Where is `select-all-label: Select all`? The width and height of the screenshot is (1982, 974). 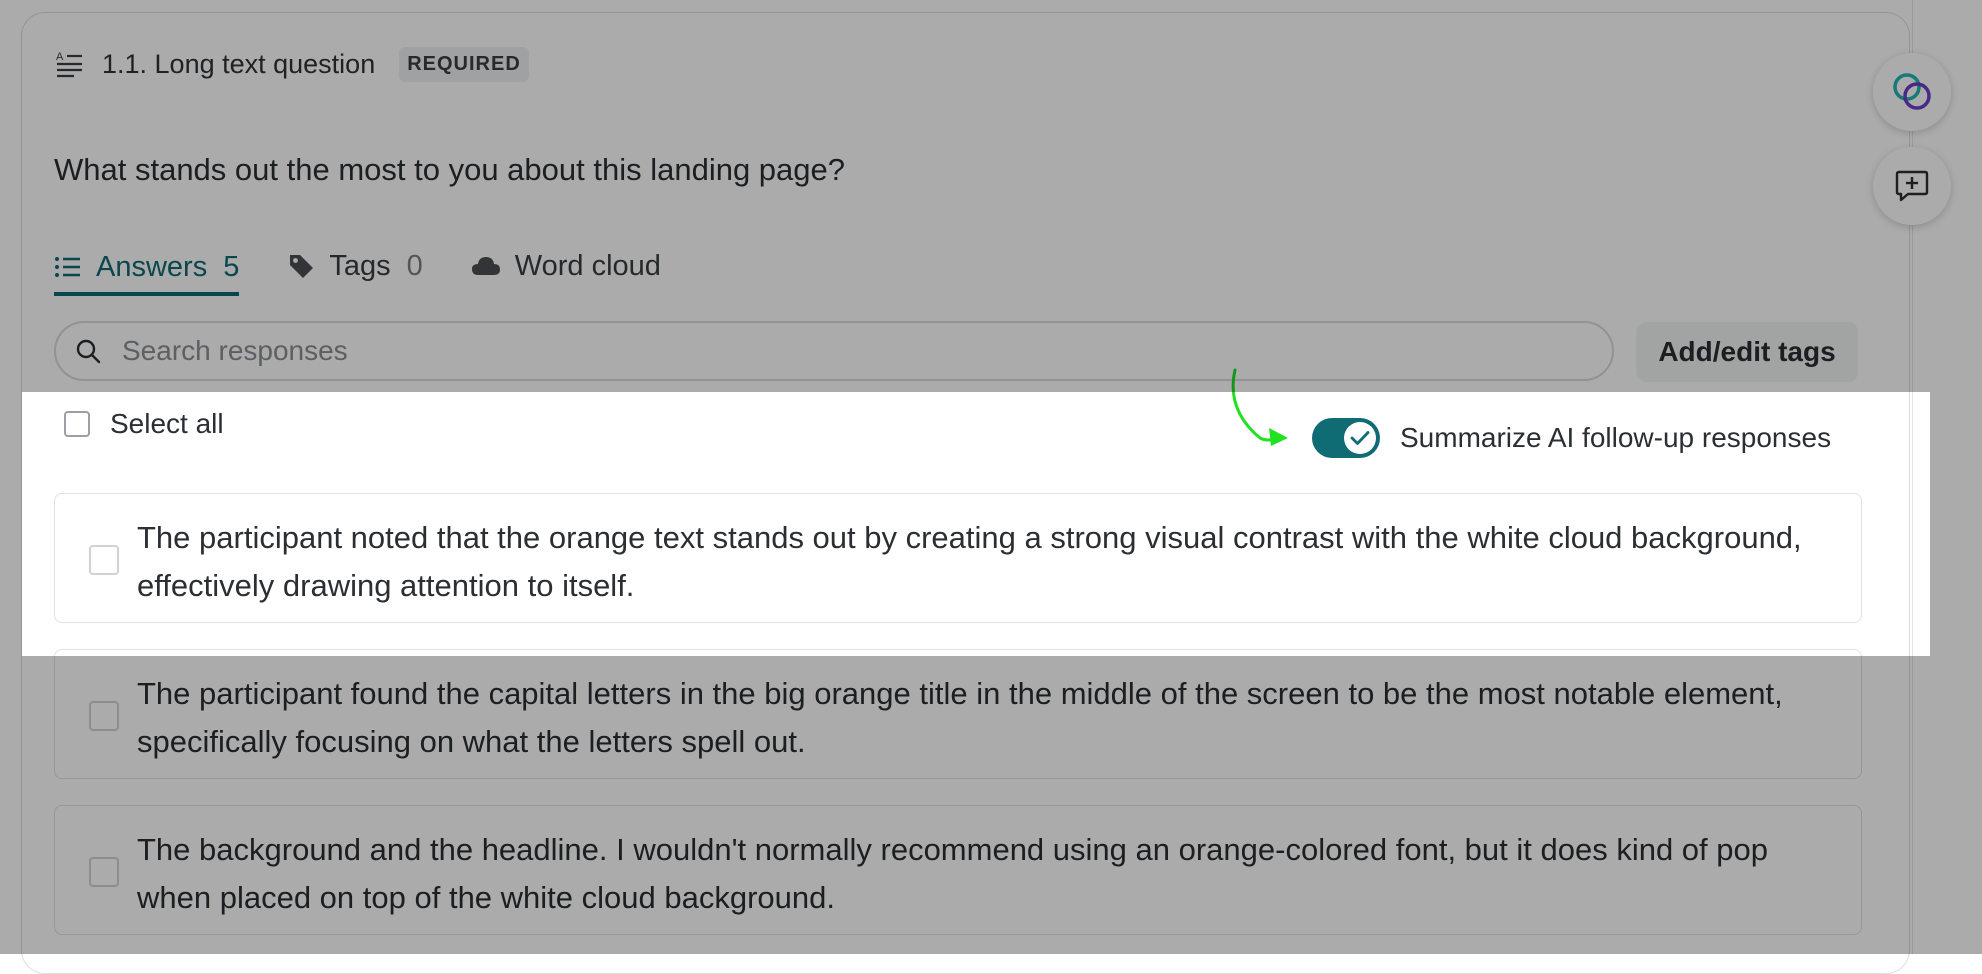 select-all-label: Select all is located at coordinates (167, 423).